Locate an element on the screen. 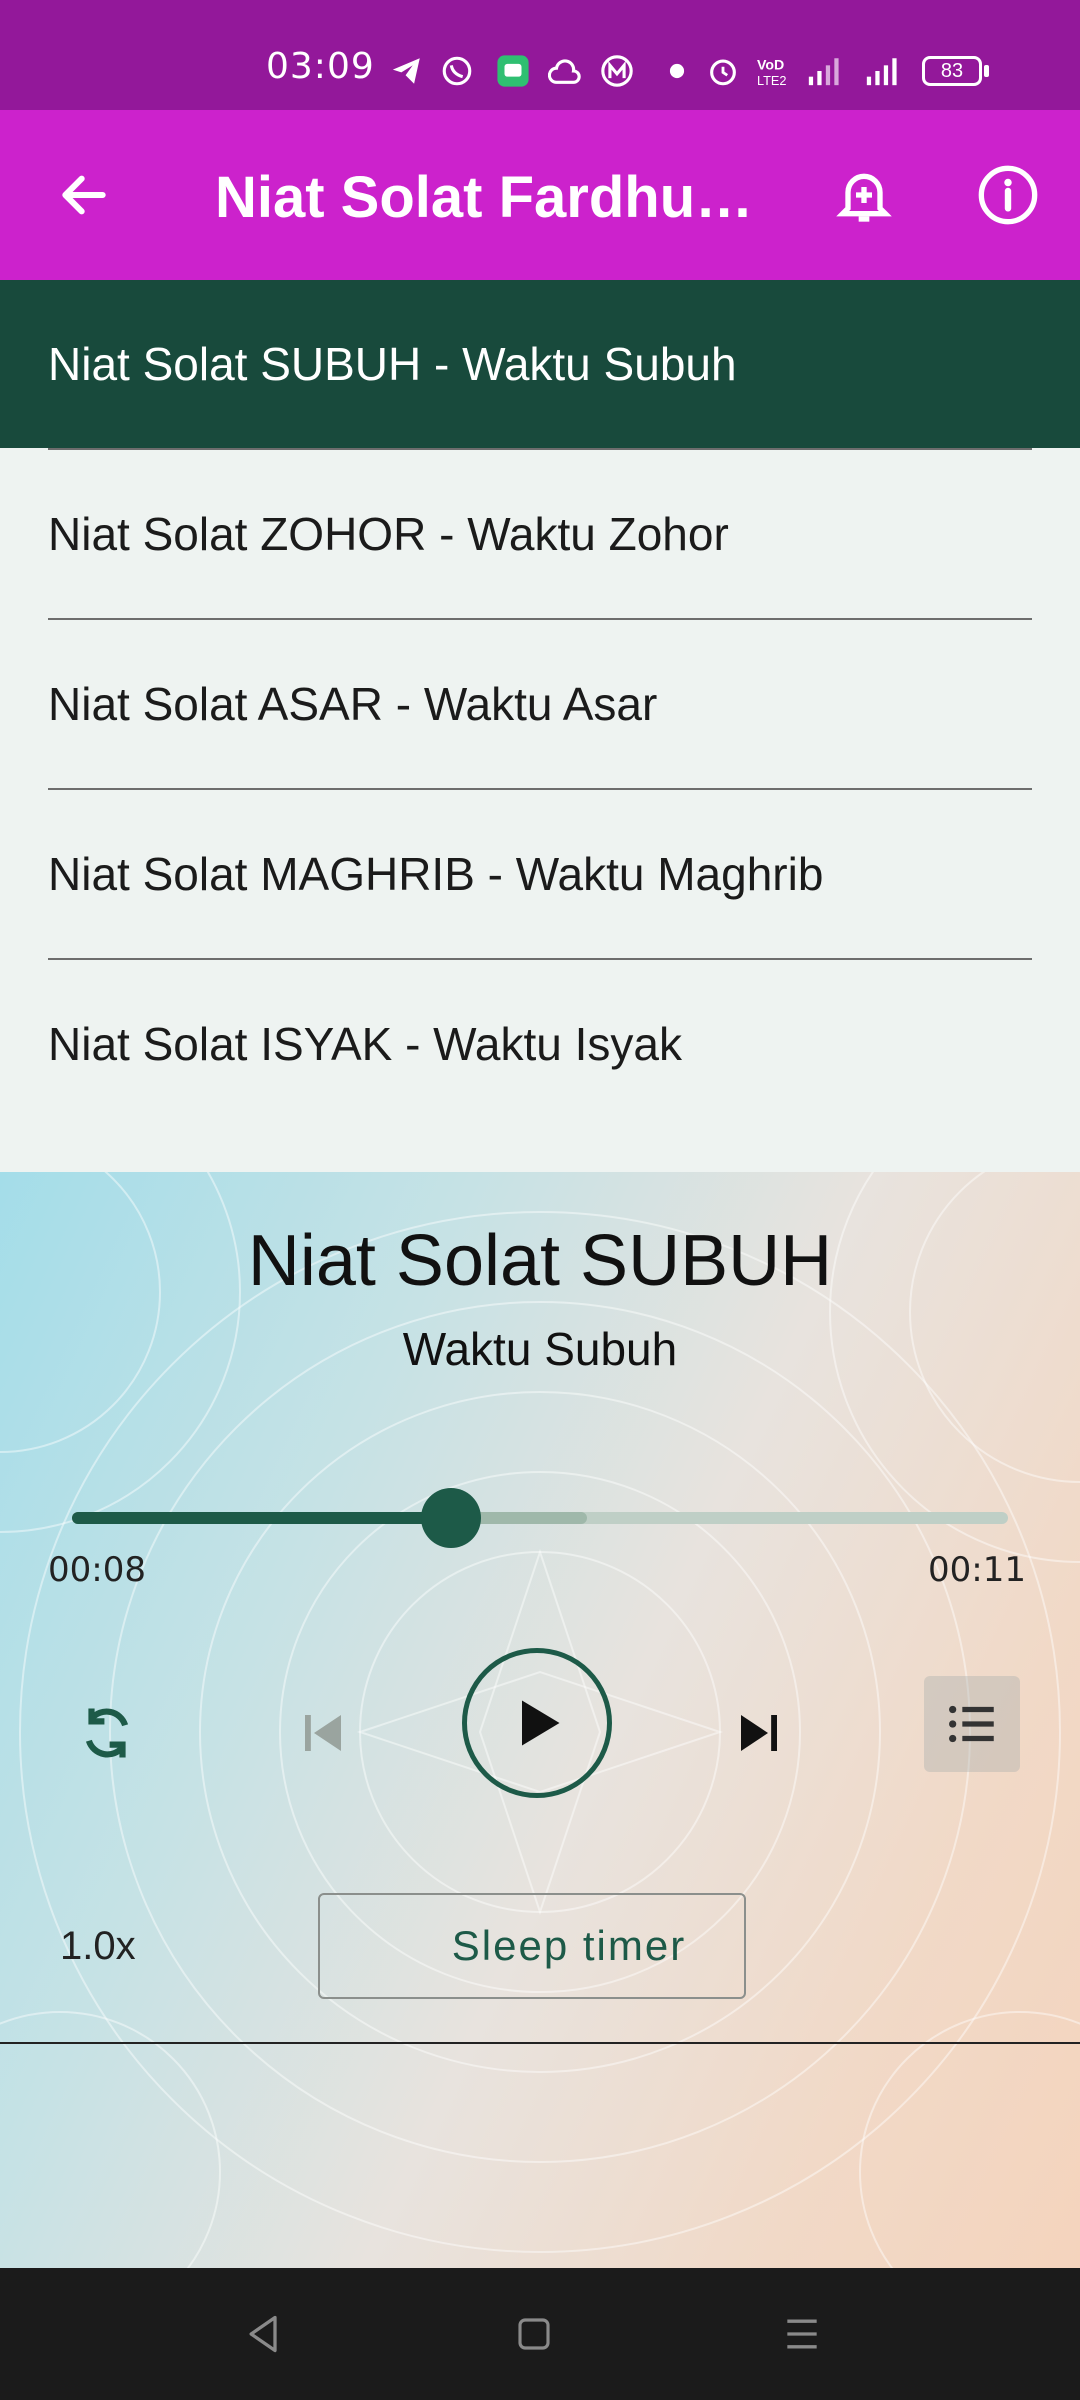  total-time: 00:11 is located at coordinates (977, 1570).